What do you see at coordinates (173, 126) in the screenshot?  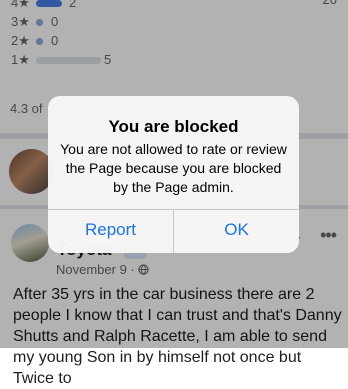 I see `alert-title: You are blocked` at bounding box center [173, 126].